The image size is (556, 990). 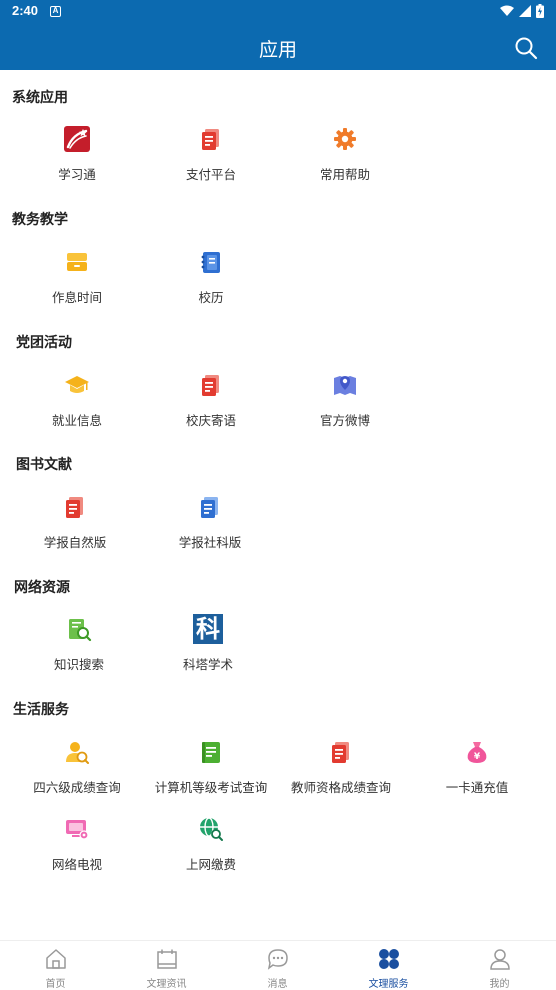 What do you see at coordinates (210, 864) in the screenshot?
I see `app-label: 上网缴费` at bounding box center [210, 864].